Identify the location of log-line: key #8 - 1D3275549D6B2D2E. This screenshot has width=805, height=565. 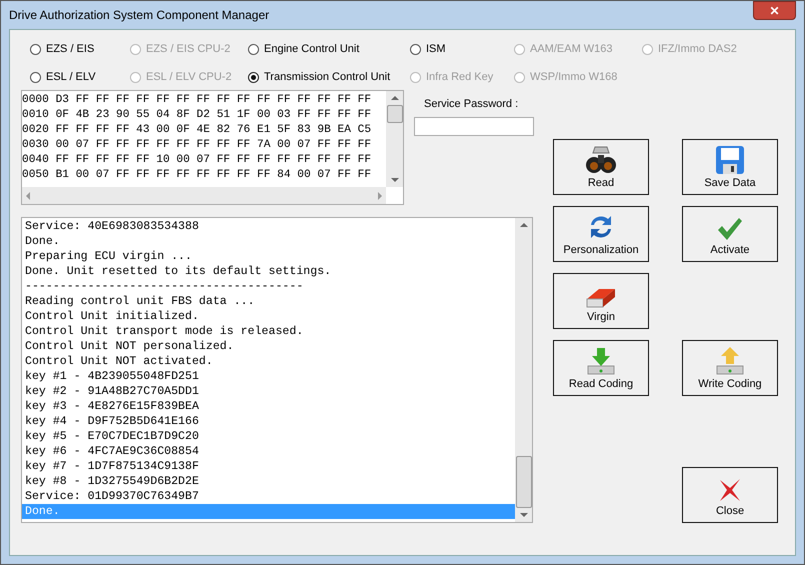
(112, 481).